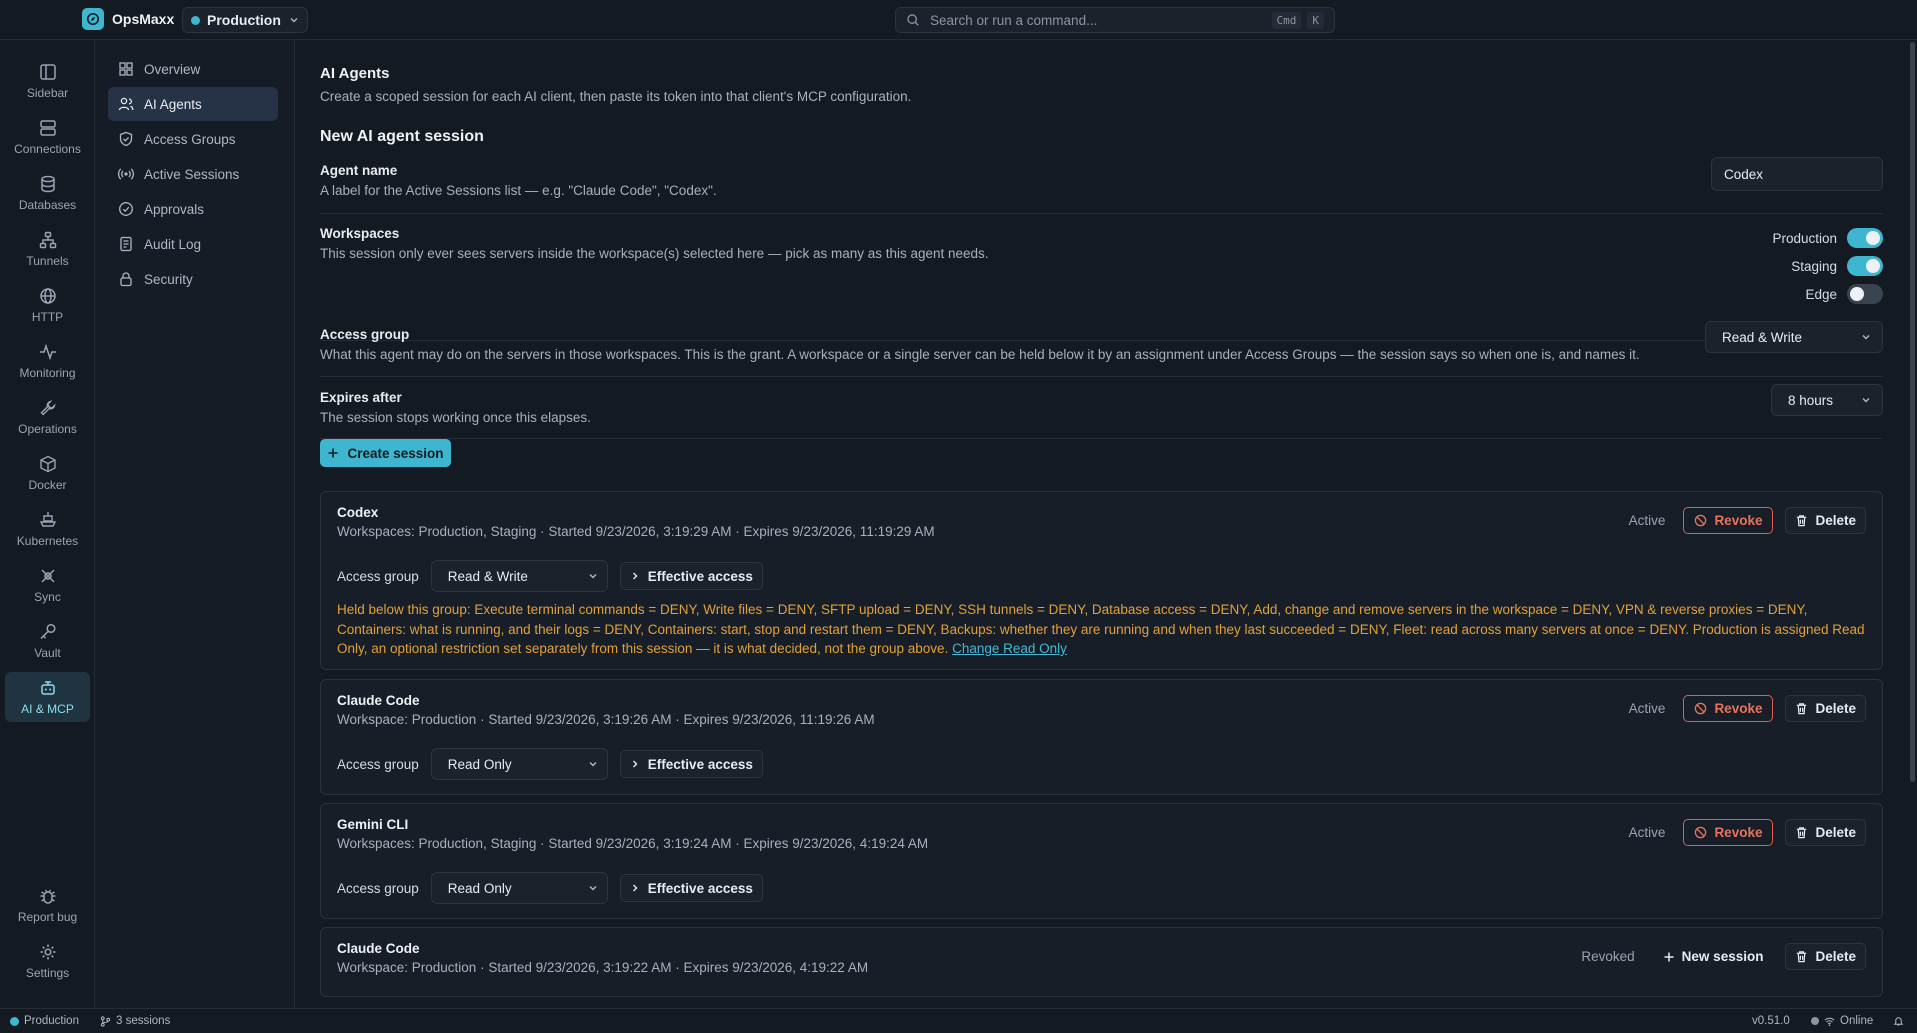 This screenshot has height=1033, width=1917. I want to click on session-actions: Revoked New session Delete, so click(1723, 956).